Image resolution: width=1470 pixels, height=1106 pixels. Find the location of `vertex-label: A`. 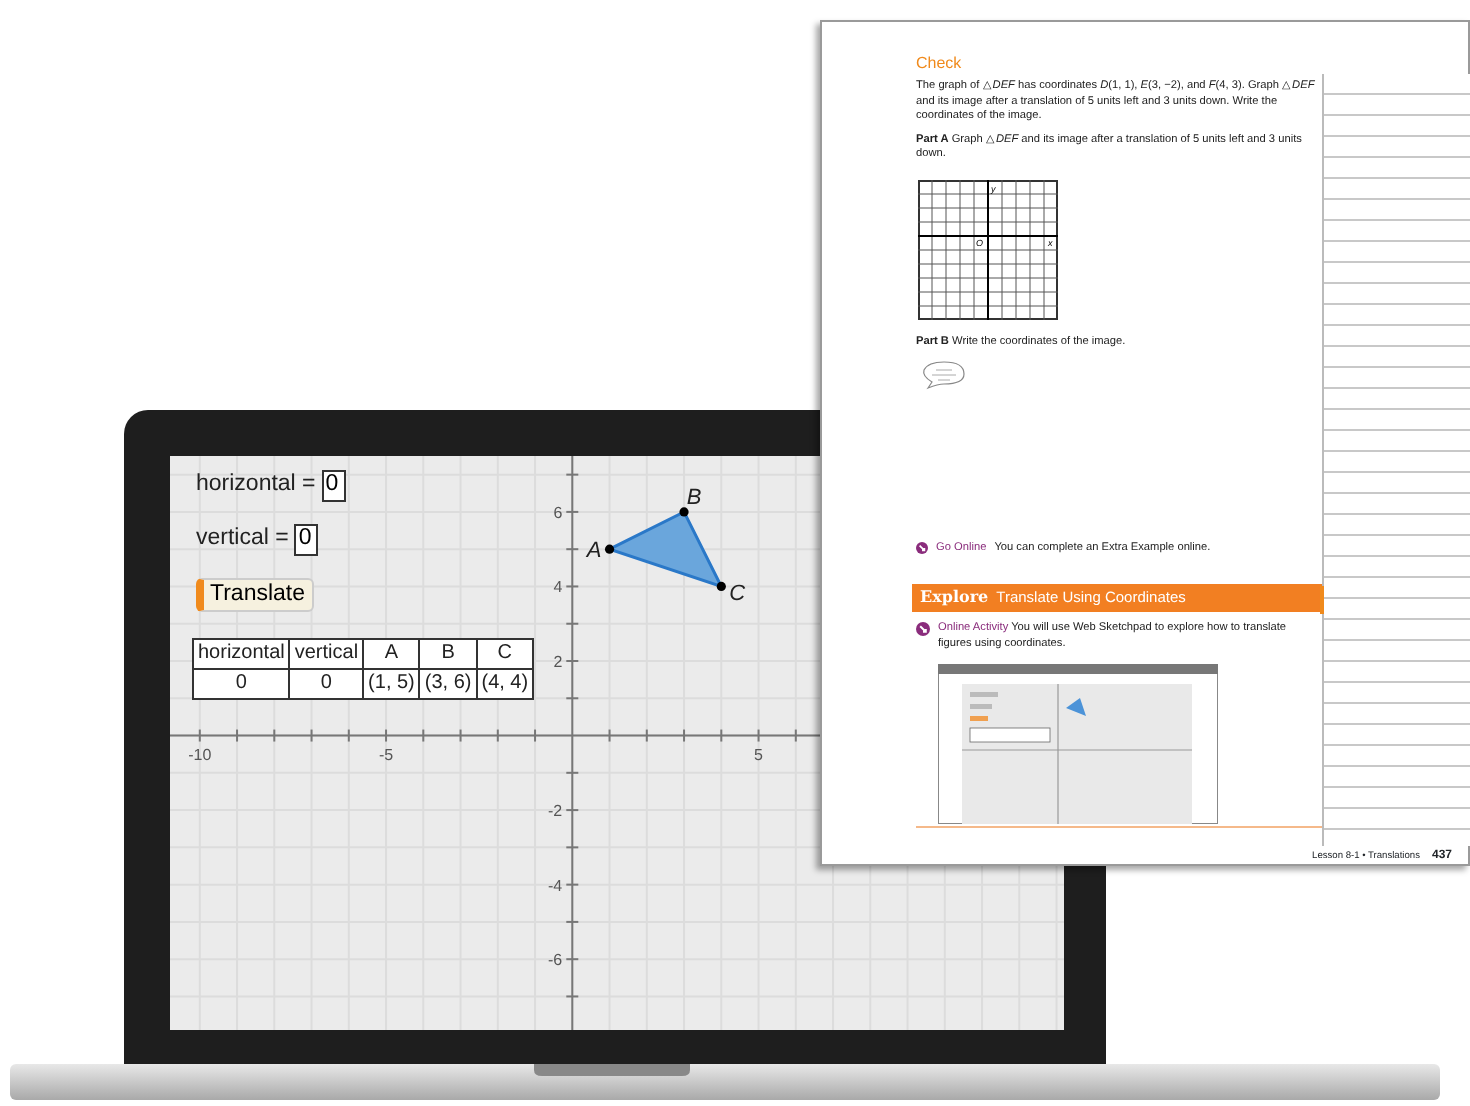

vertex-label: A is located at coordinates (594, 551).